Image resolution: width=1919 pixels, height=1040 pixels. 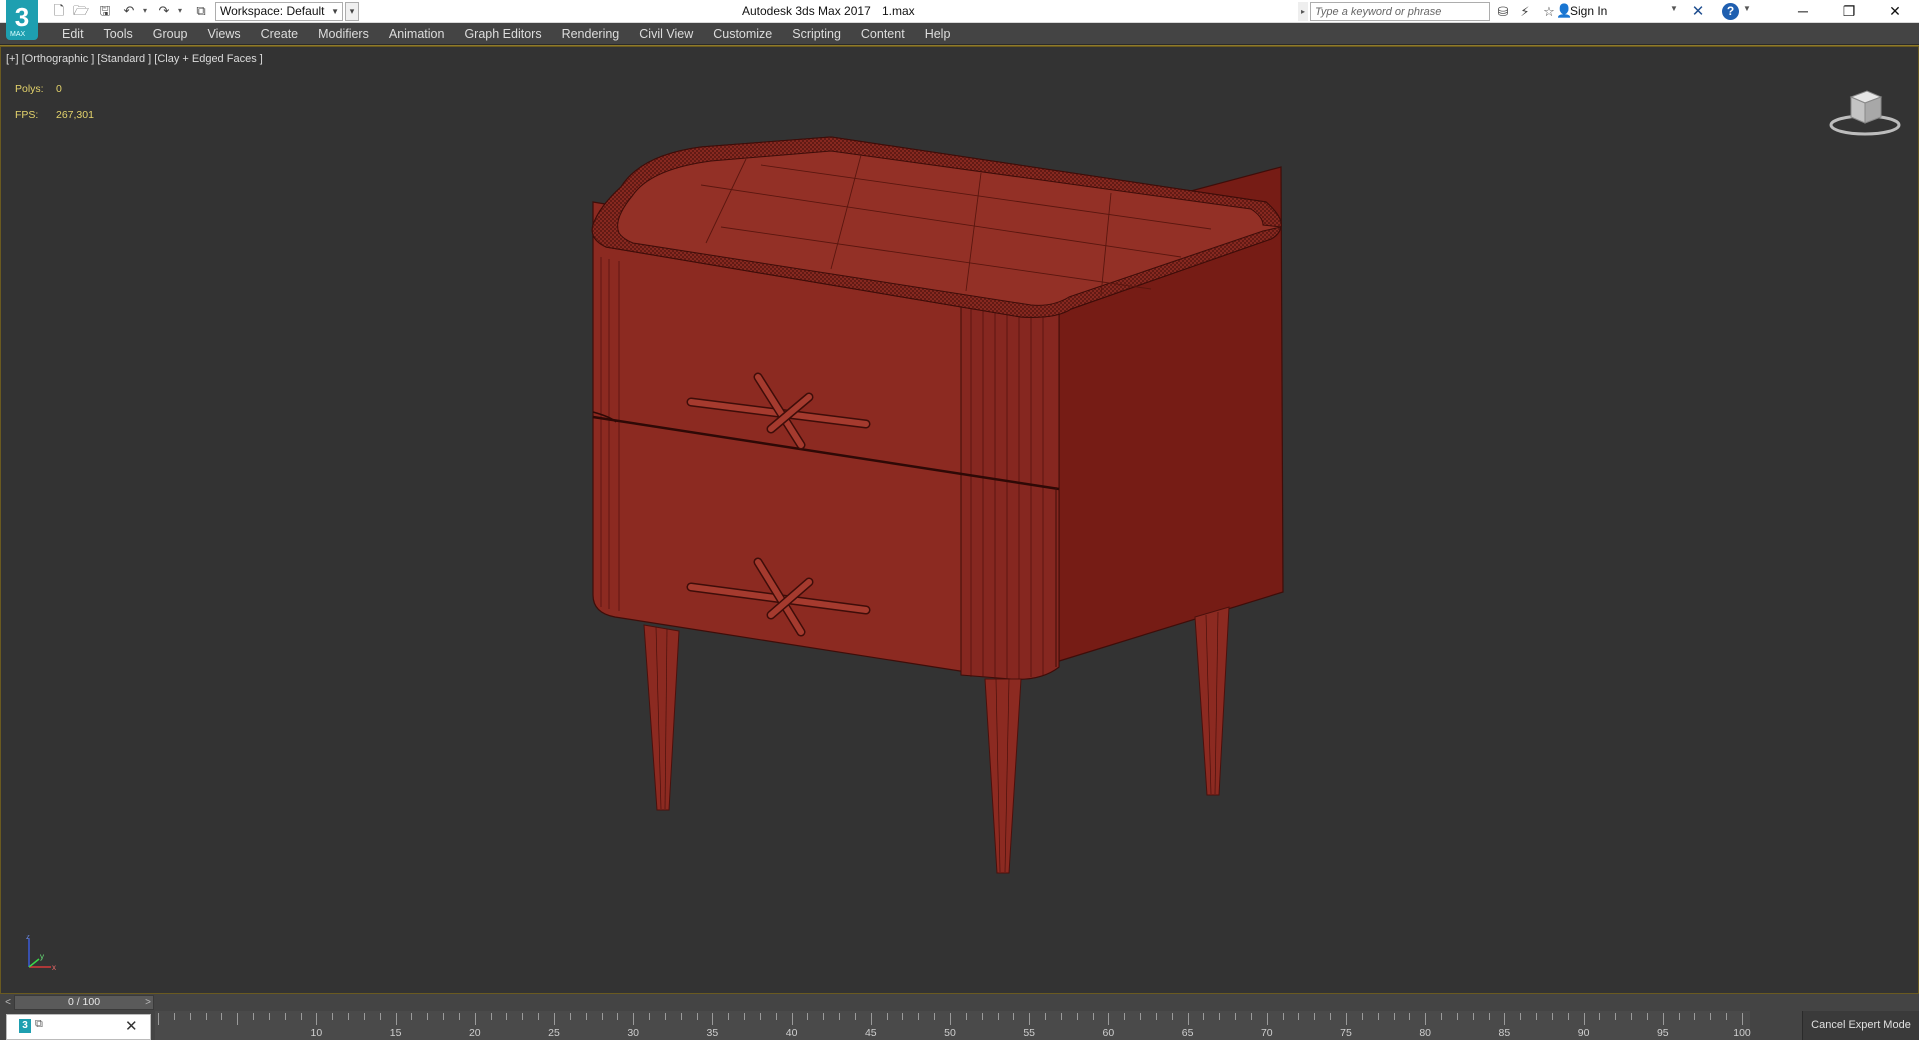 I want to click on cancel-expert-mode-button: Cancel Expert Mode, so click(x=1860, y=1025).